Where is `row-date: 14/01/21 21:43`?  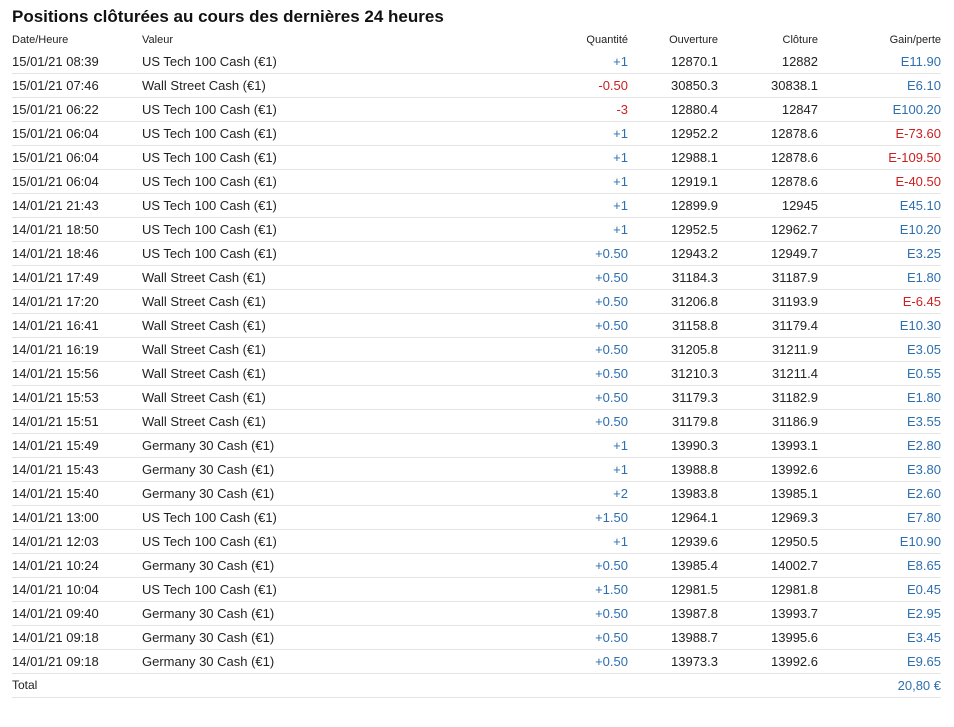
row-date: 14/01/21 21:43 is located at coordinates (77, 205).